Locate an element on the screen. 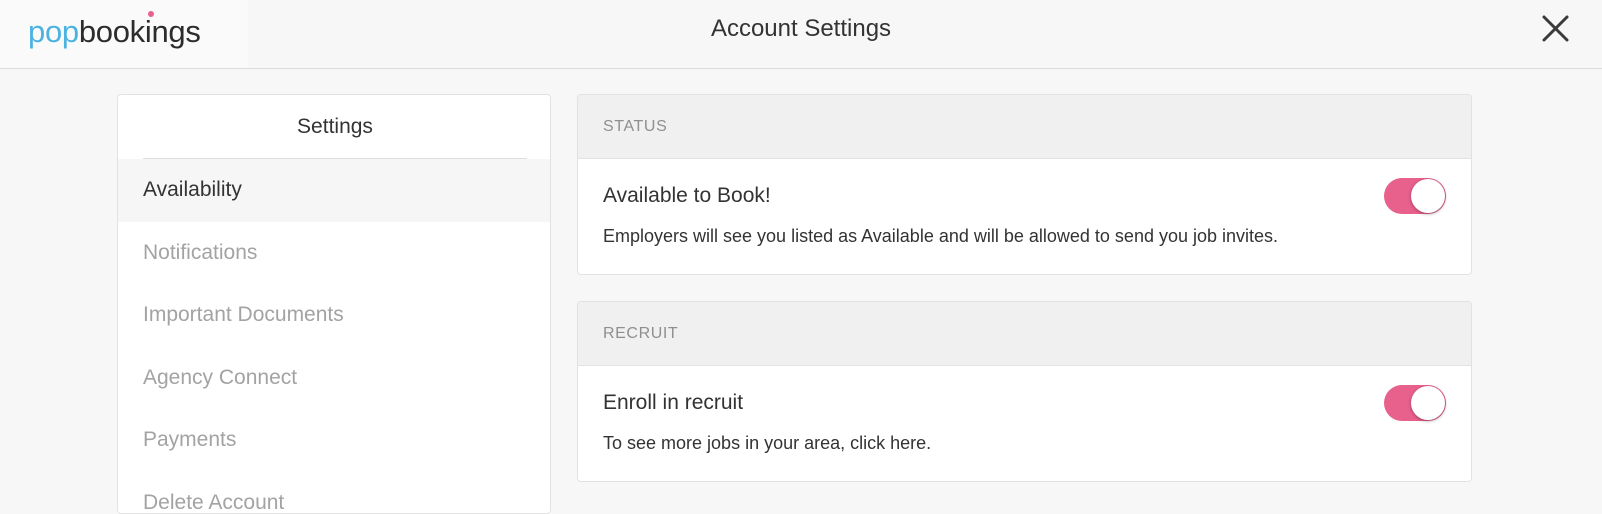 This screenshot has height=514, width=1602. sidebar-heading: Settings is located at coordinates (335, 127).